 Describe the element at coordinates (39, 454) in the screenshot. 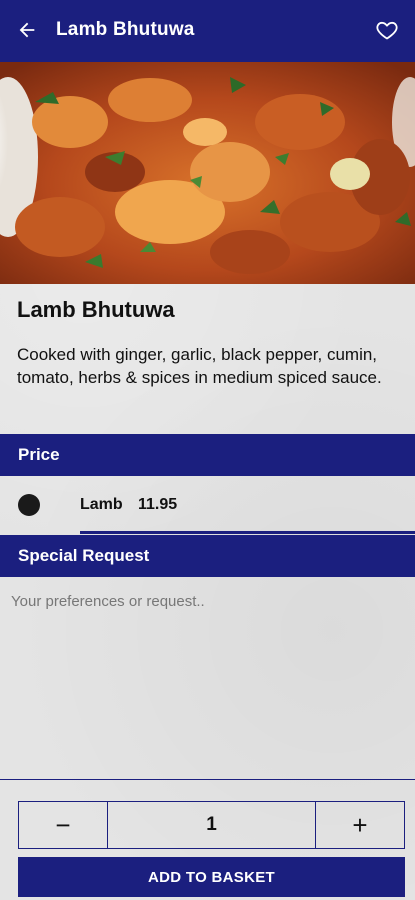

I see `price-heading-label: Price` at that location.